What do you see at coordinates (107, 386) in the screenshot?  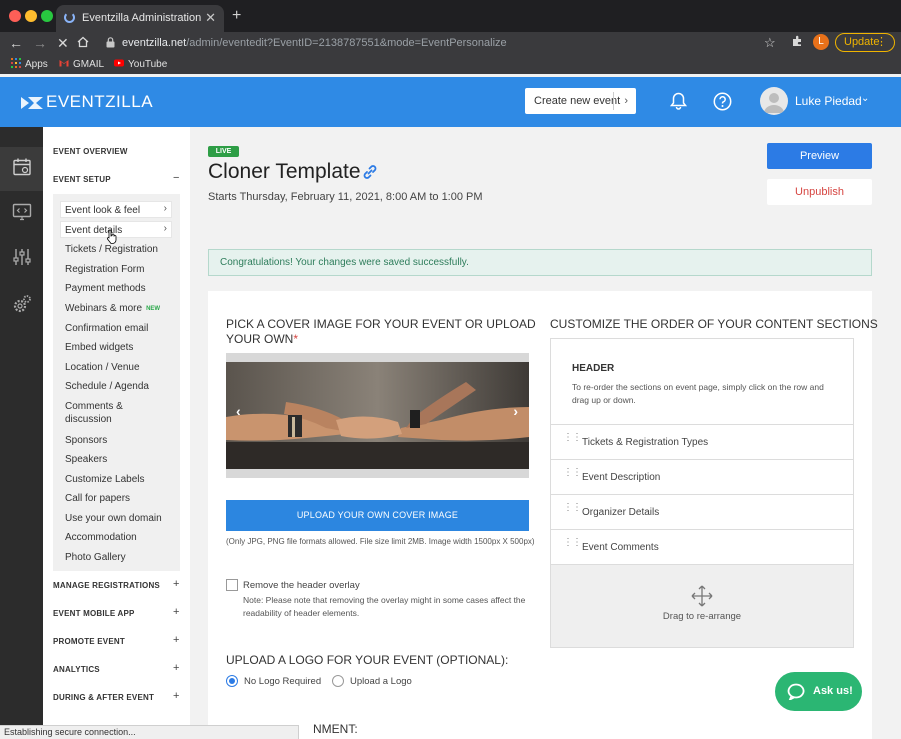 I see `sidebar-item-schedule: Schedule / Agenda` at bounding box center [107, 386].